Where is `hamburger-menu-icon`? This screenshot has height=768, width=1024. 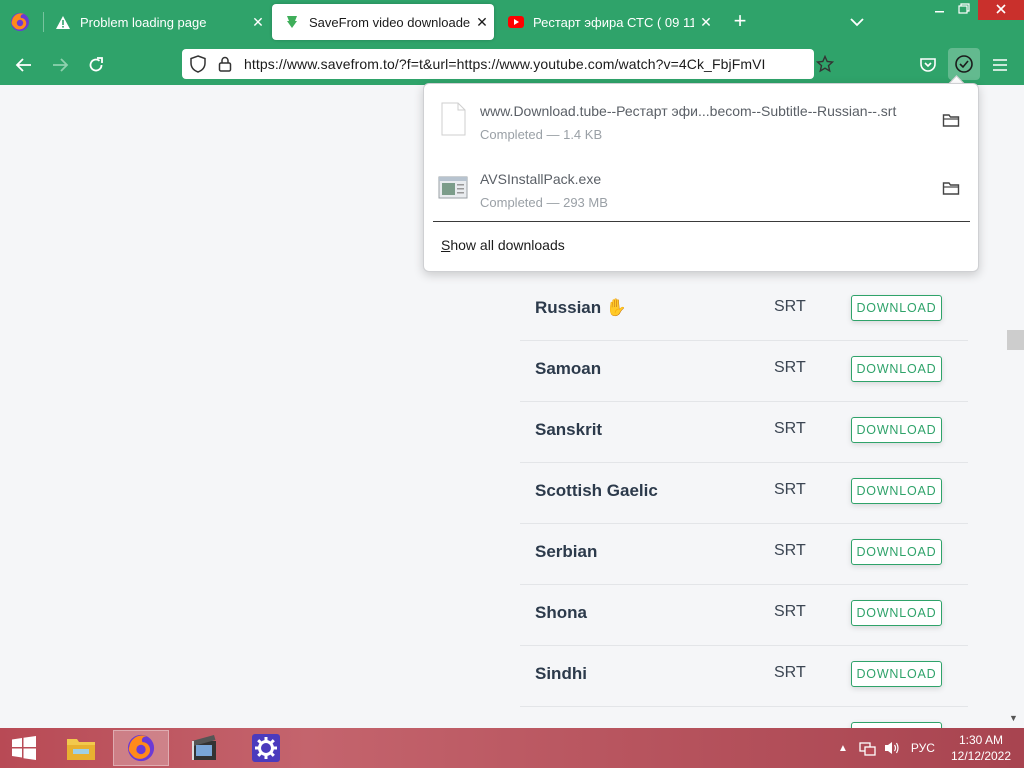
hamburger-menu-icon is located at coordinates (1000, 65).